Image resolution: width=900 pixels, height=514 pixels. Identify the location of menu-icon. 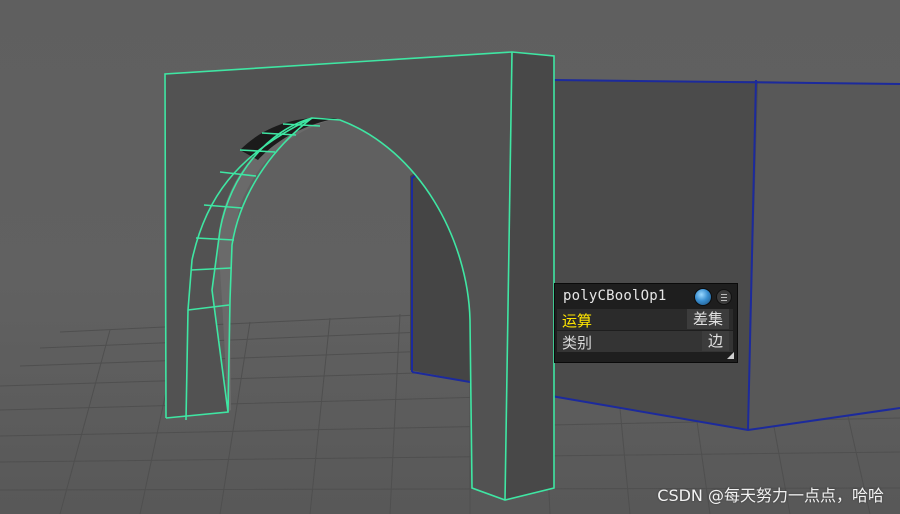
(724, 297).